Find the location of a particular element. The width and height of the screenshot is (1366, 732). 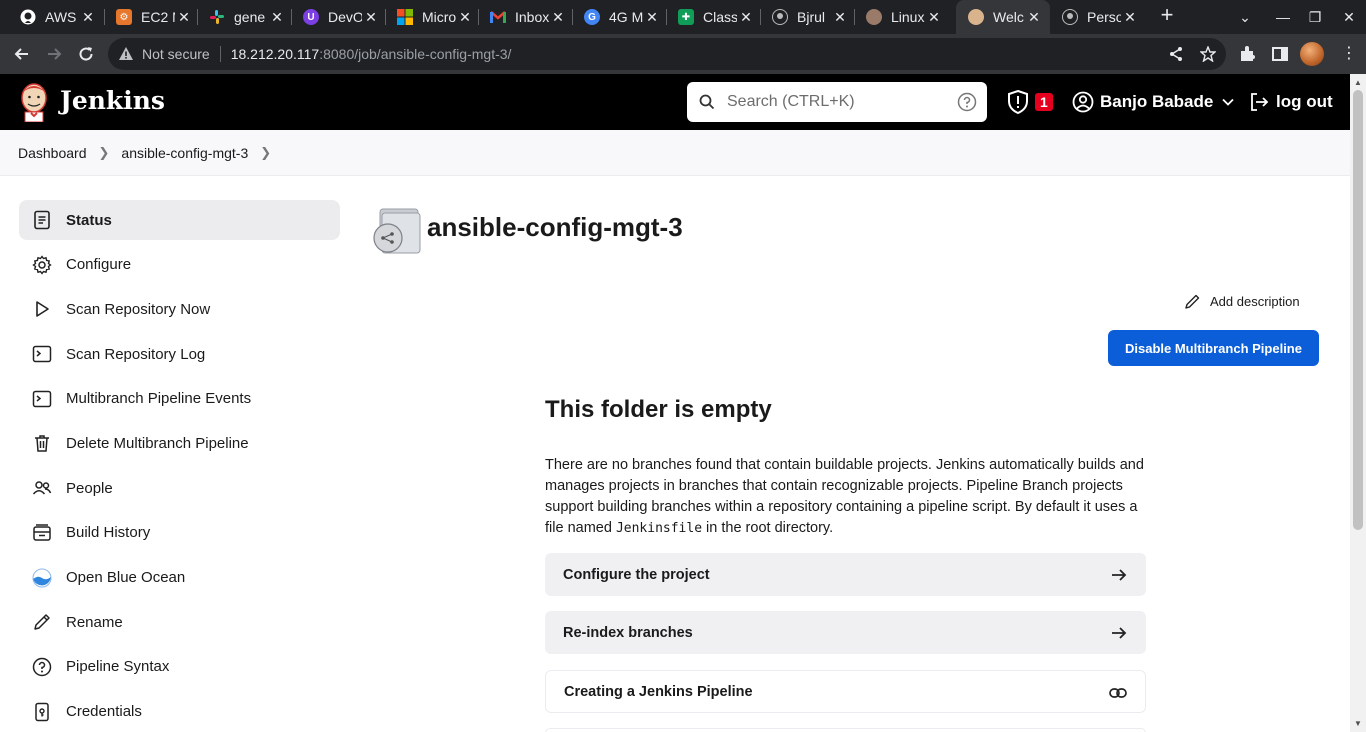

configure-project-card: Configure the project is located at coordinates (845, 574).